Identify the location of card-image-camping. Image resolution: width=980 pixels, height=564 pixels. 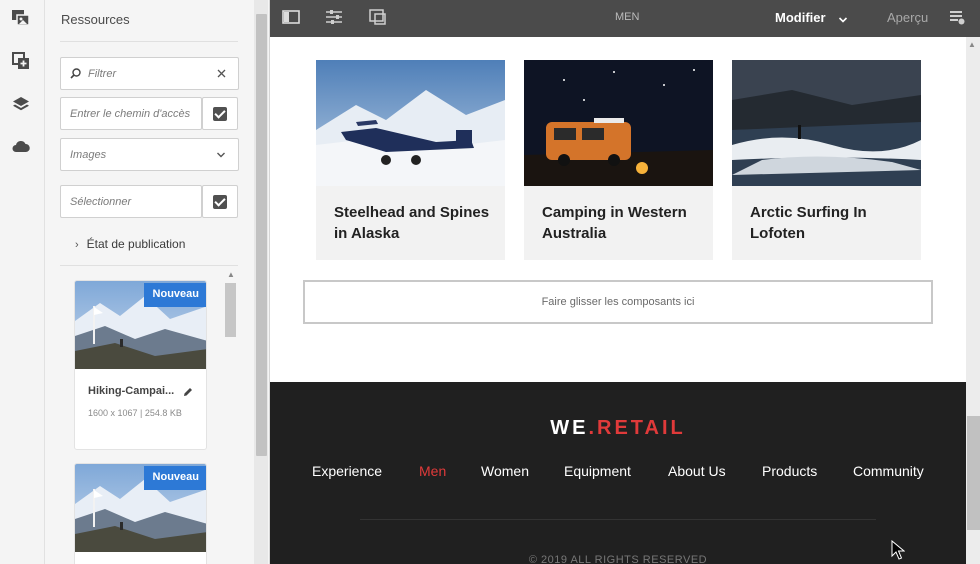
(618, 123).